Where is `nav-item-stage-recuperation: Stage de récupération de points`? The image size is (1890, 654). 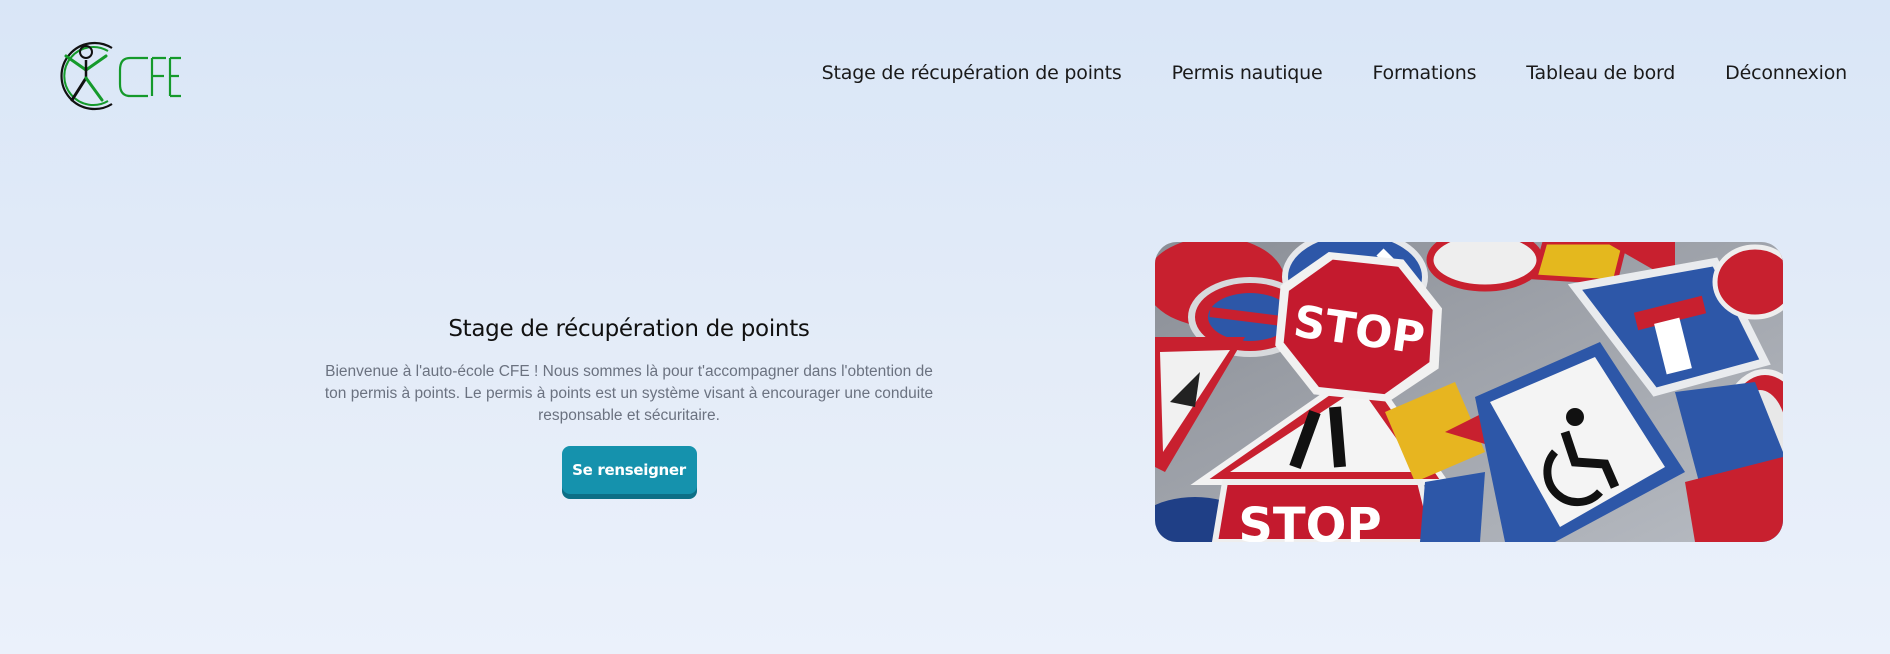 nav-item-stage-recuperation: Stage de récupération de points is located at coordinates (972, 73).